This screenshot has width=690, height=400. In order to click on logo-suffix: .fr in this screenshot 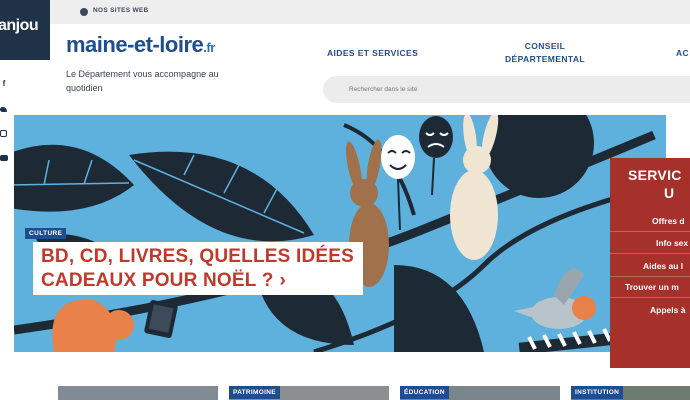, I will do `click(209, 47)`.